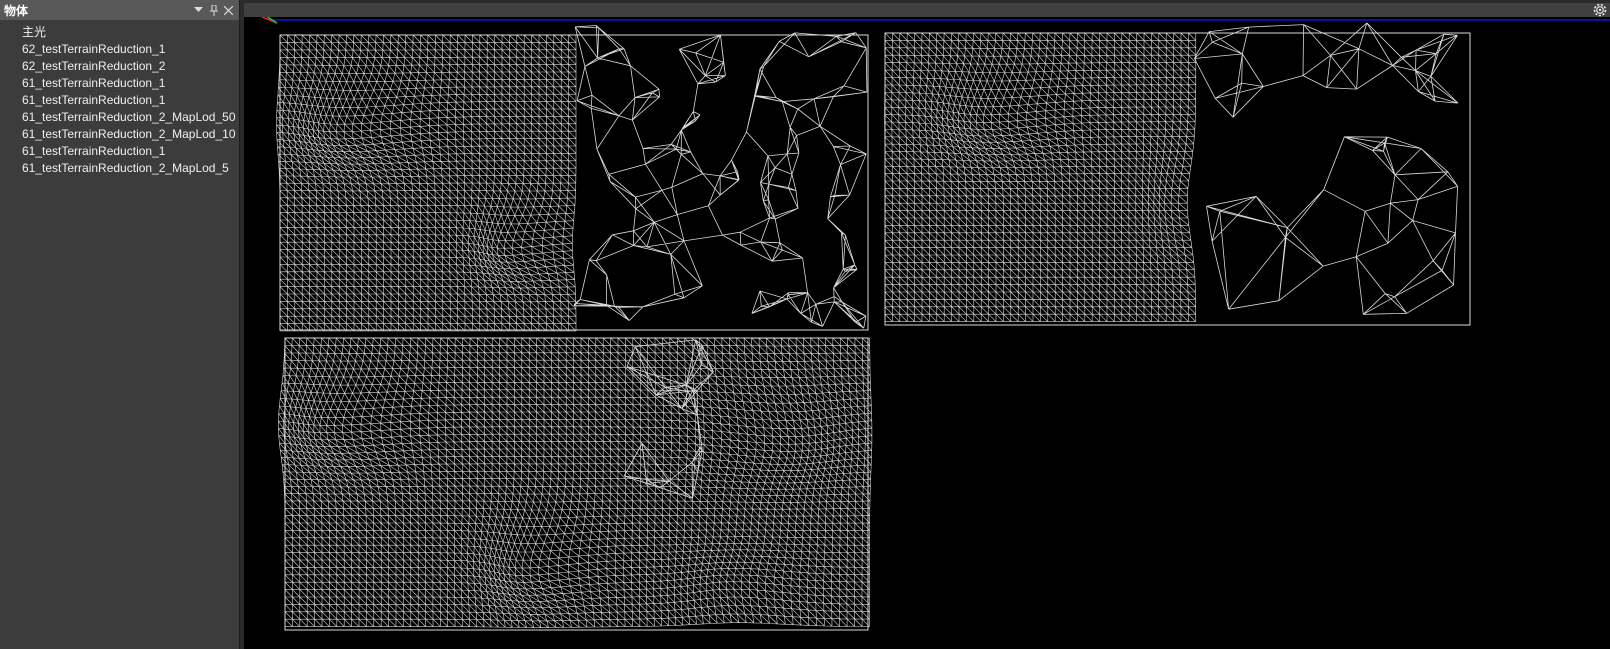 The width and height of the screenshot is (1610, 649). What do you see at coordinates (119, 49) in the screenshot?
I see `tree-item: 62_testTerrainReduction_1` at bounding box center [119, 49].